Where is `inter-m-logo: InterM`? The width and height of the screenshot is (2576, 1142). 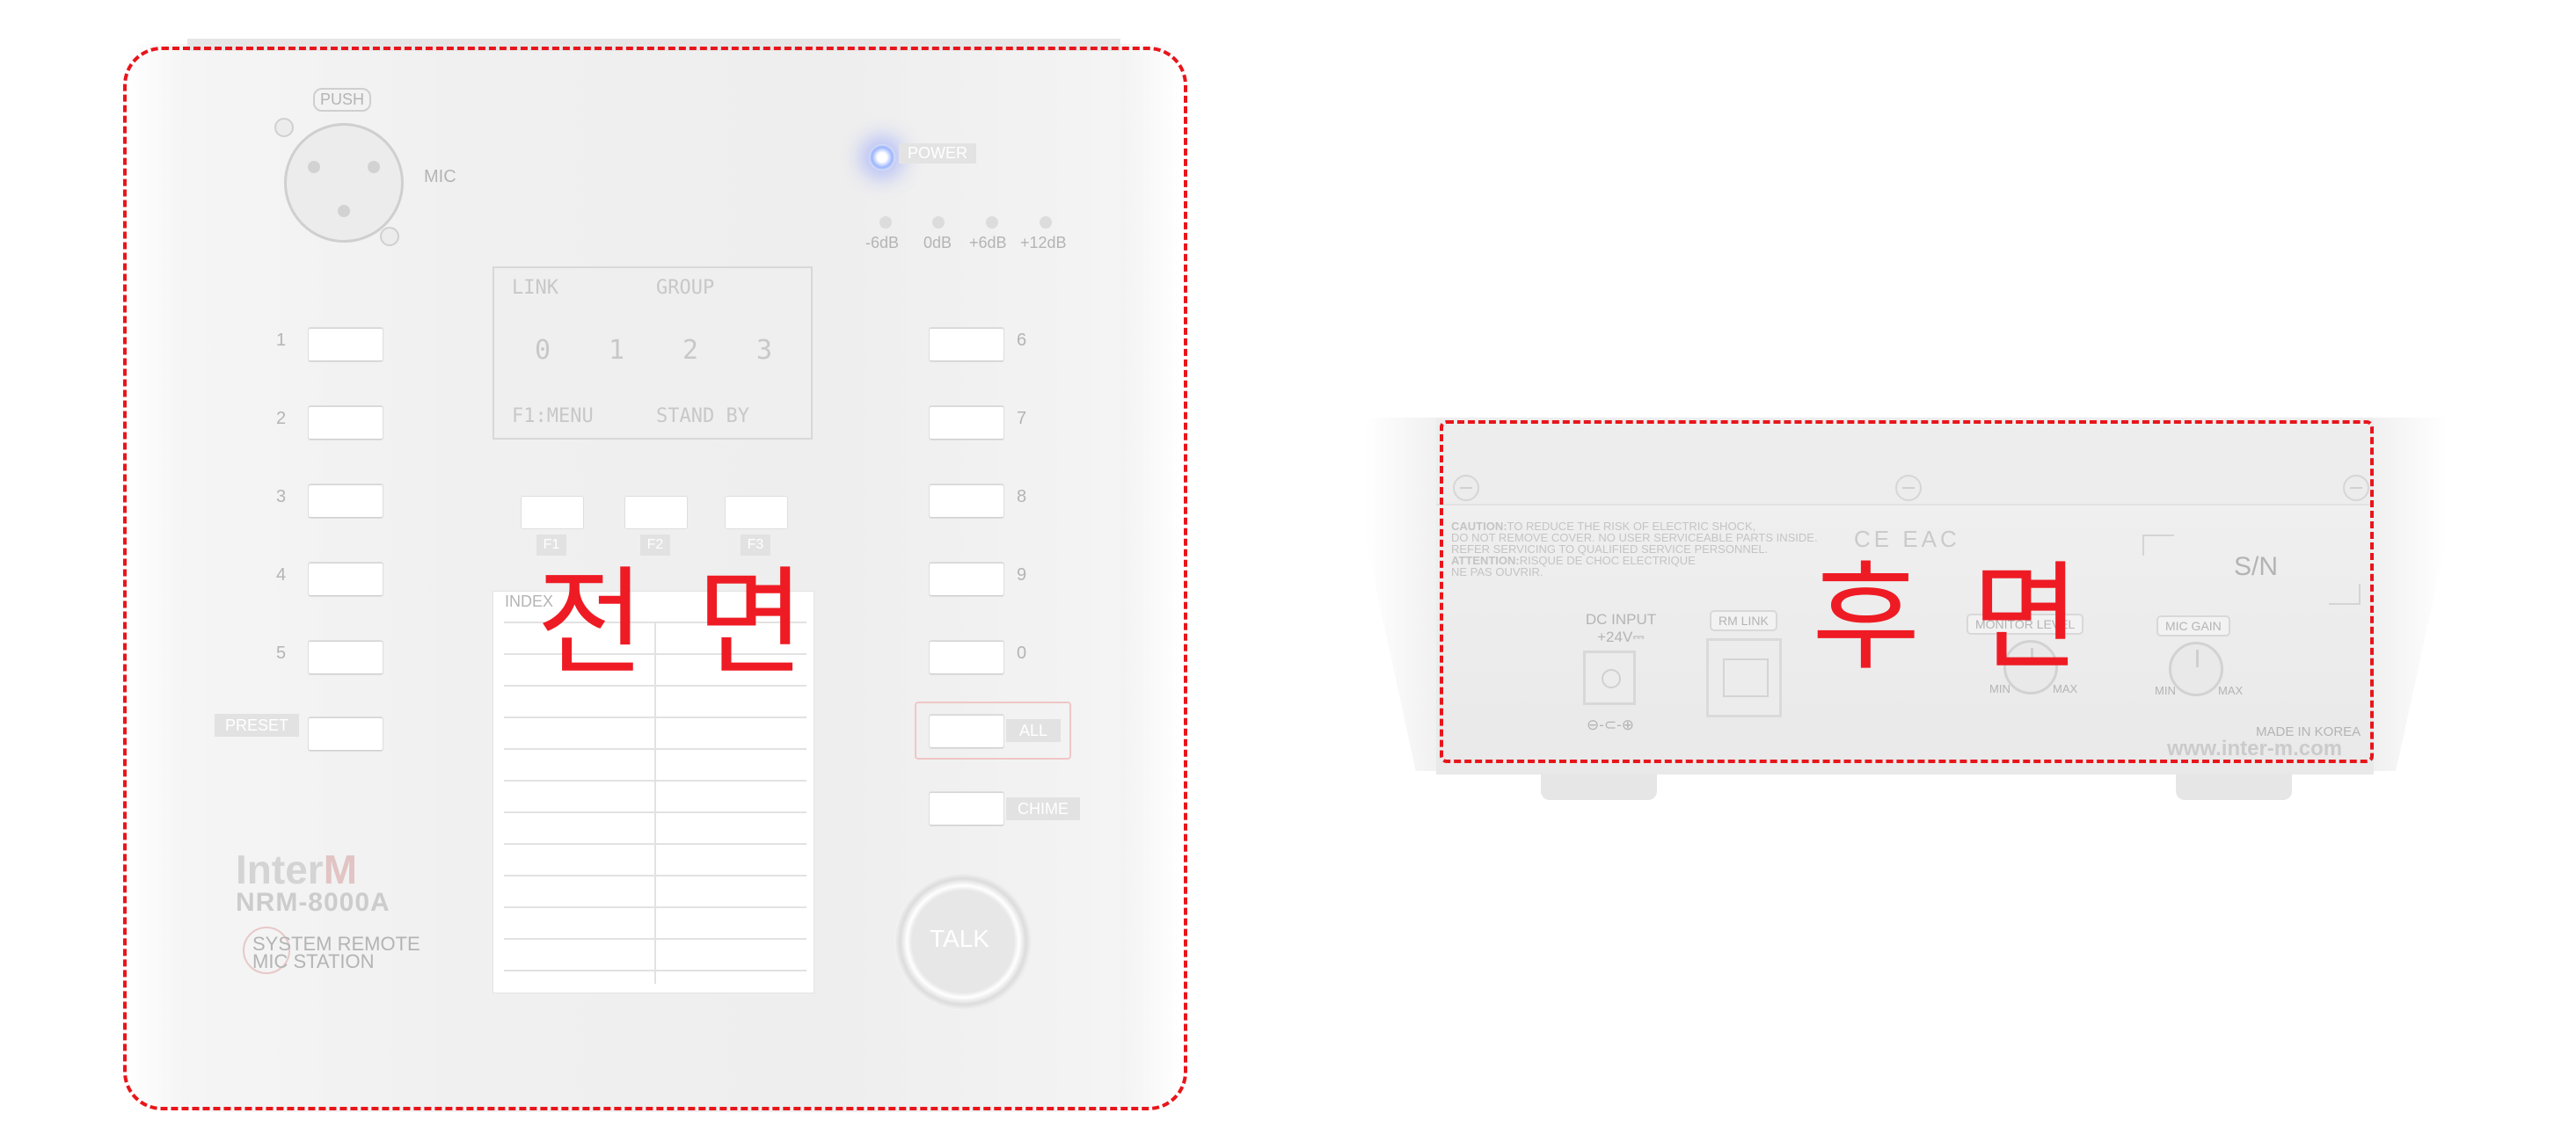 inter-m-logo: InterM is located at coordinates (296, 869).